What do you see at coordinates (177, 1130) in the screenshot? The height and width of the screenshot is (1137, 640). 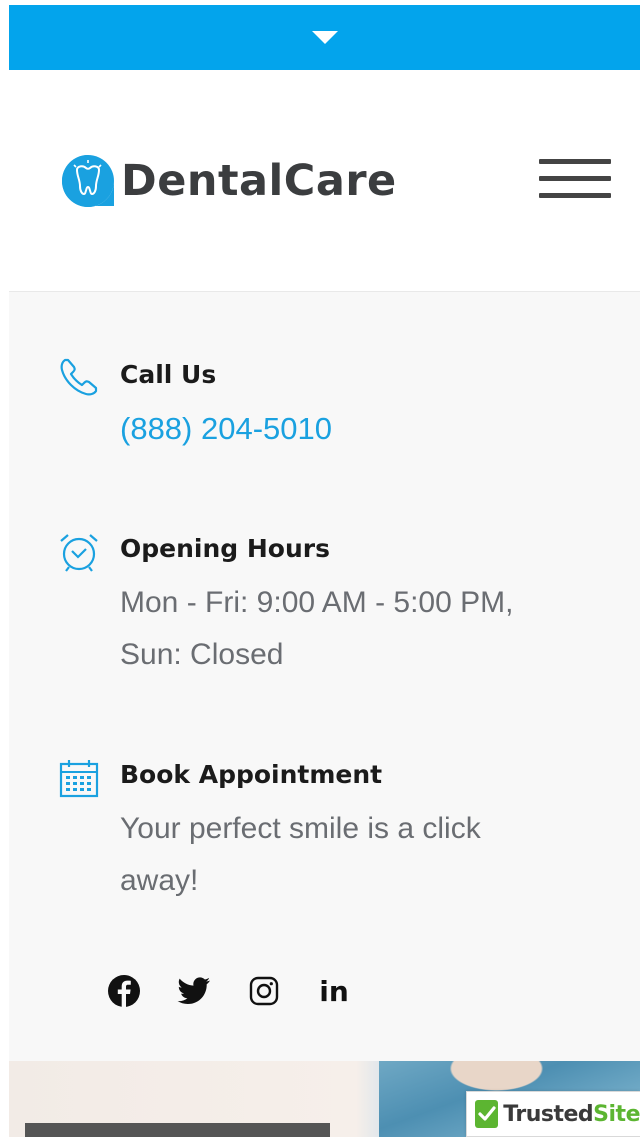 I see `hero-cta-button` at bounding box center [177, 1130].